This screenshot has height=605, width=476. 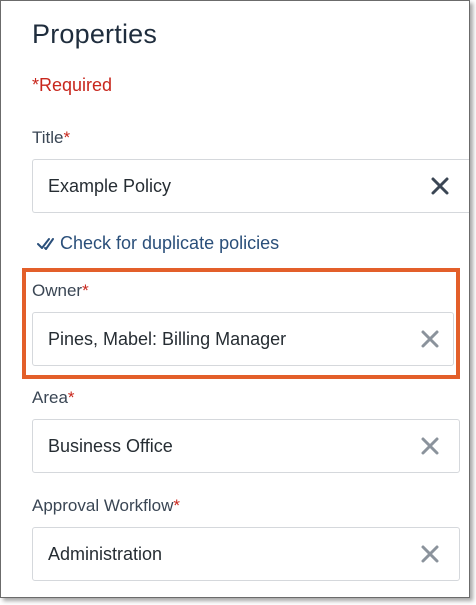 What do you see at coordinates (169, 243) in the screenshot?
I see `check-duplicates-label: Check for duplicate policies` at bounding box center [169, 243].